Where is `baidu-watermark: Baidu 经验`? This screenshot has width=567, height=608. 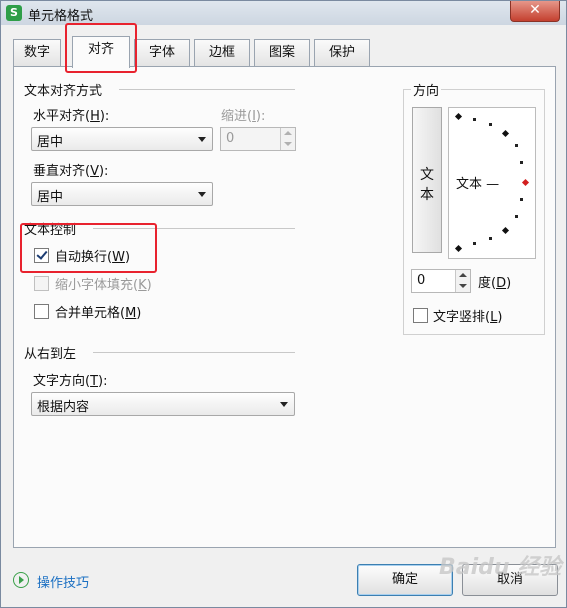 baidu-watermark: Baidu 经验 is located at coordinates (500, 567).